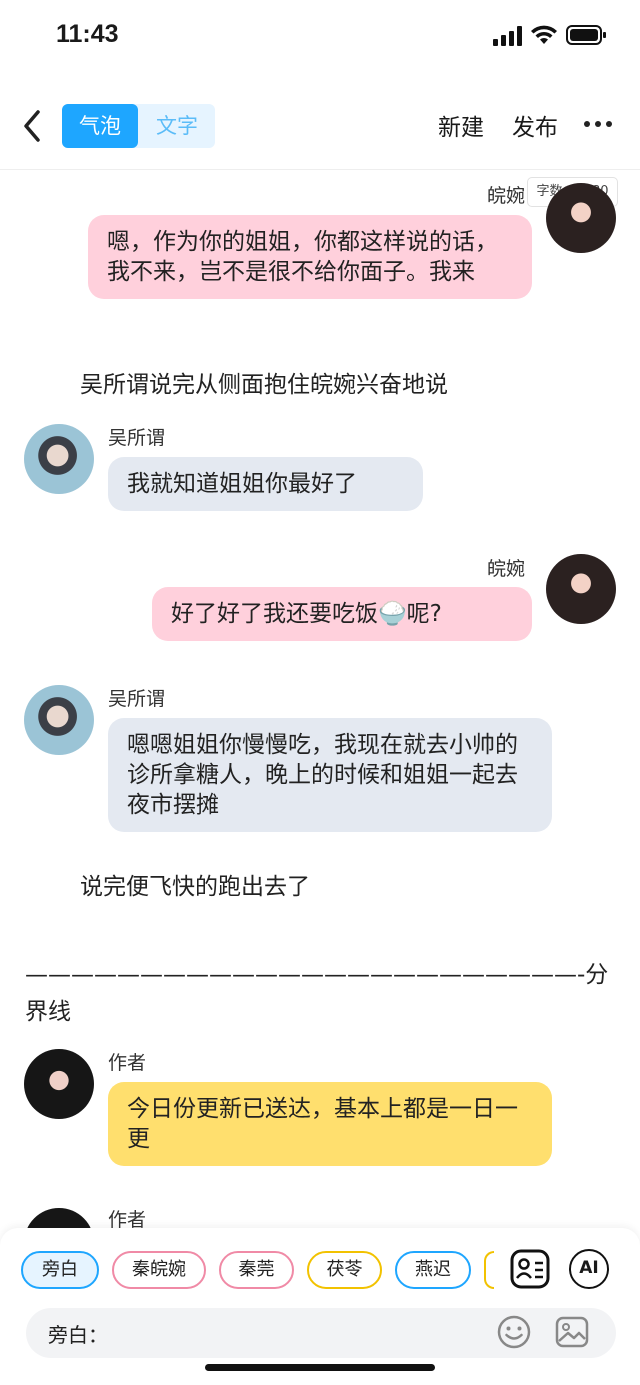  Describe the element at coordinates (33, 126) in the screenshot. I see `back-arrow-icon` at that location.